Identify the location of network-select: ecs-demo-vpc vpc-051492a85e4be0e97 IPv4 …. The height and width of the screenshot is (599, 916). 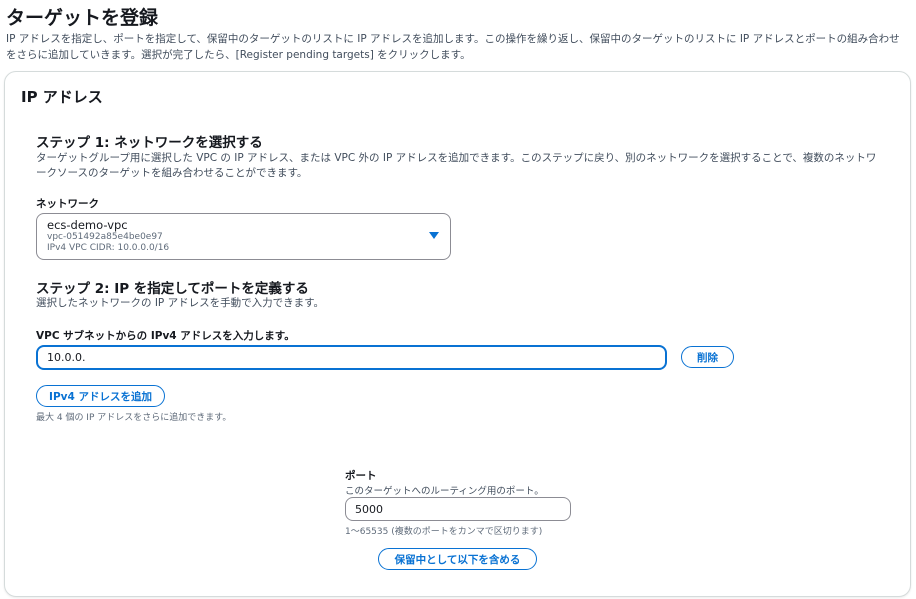
(243, 236).